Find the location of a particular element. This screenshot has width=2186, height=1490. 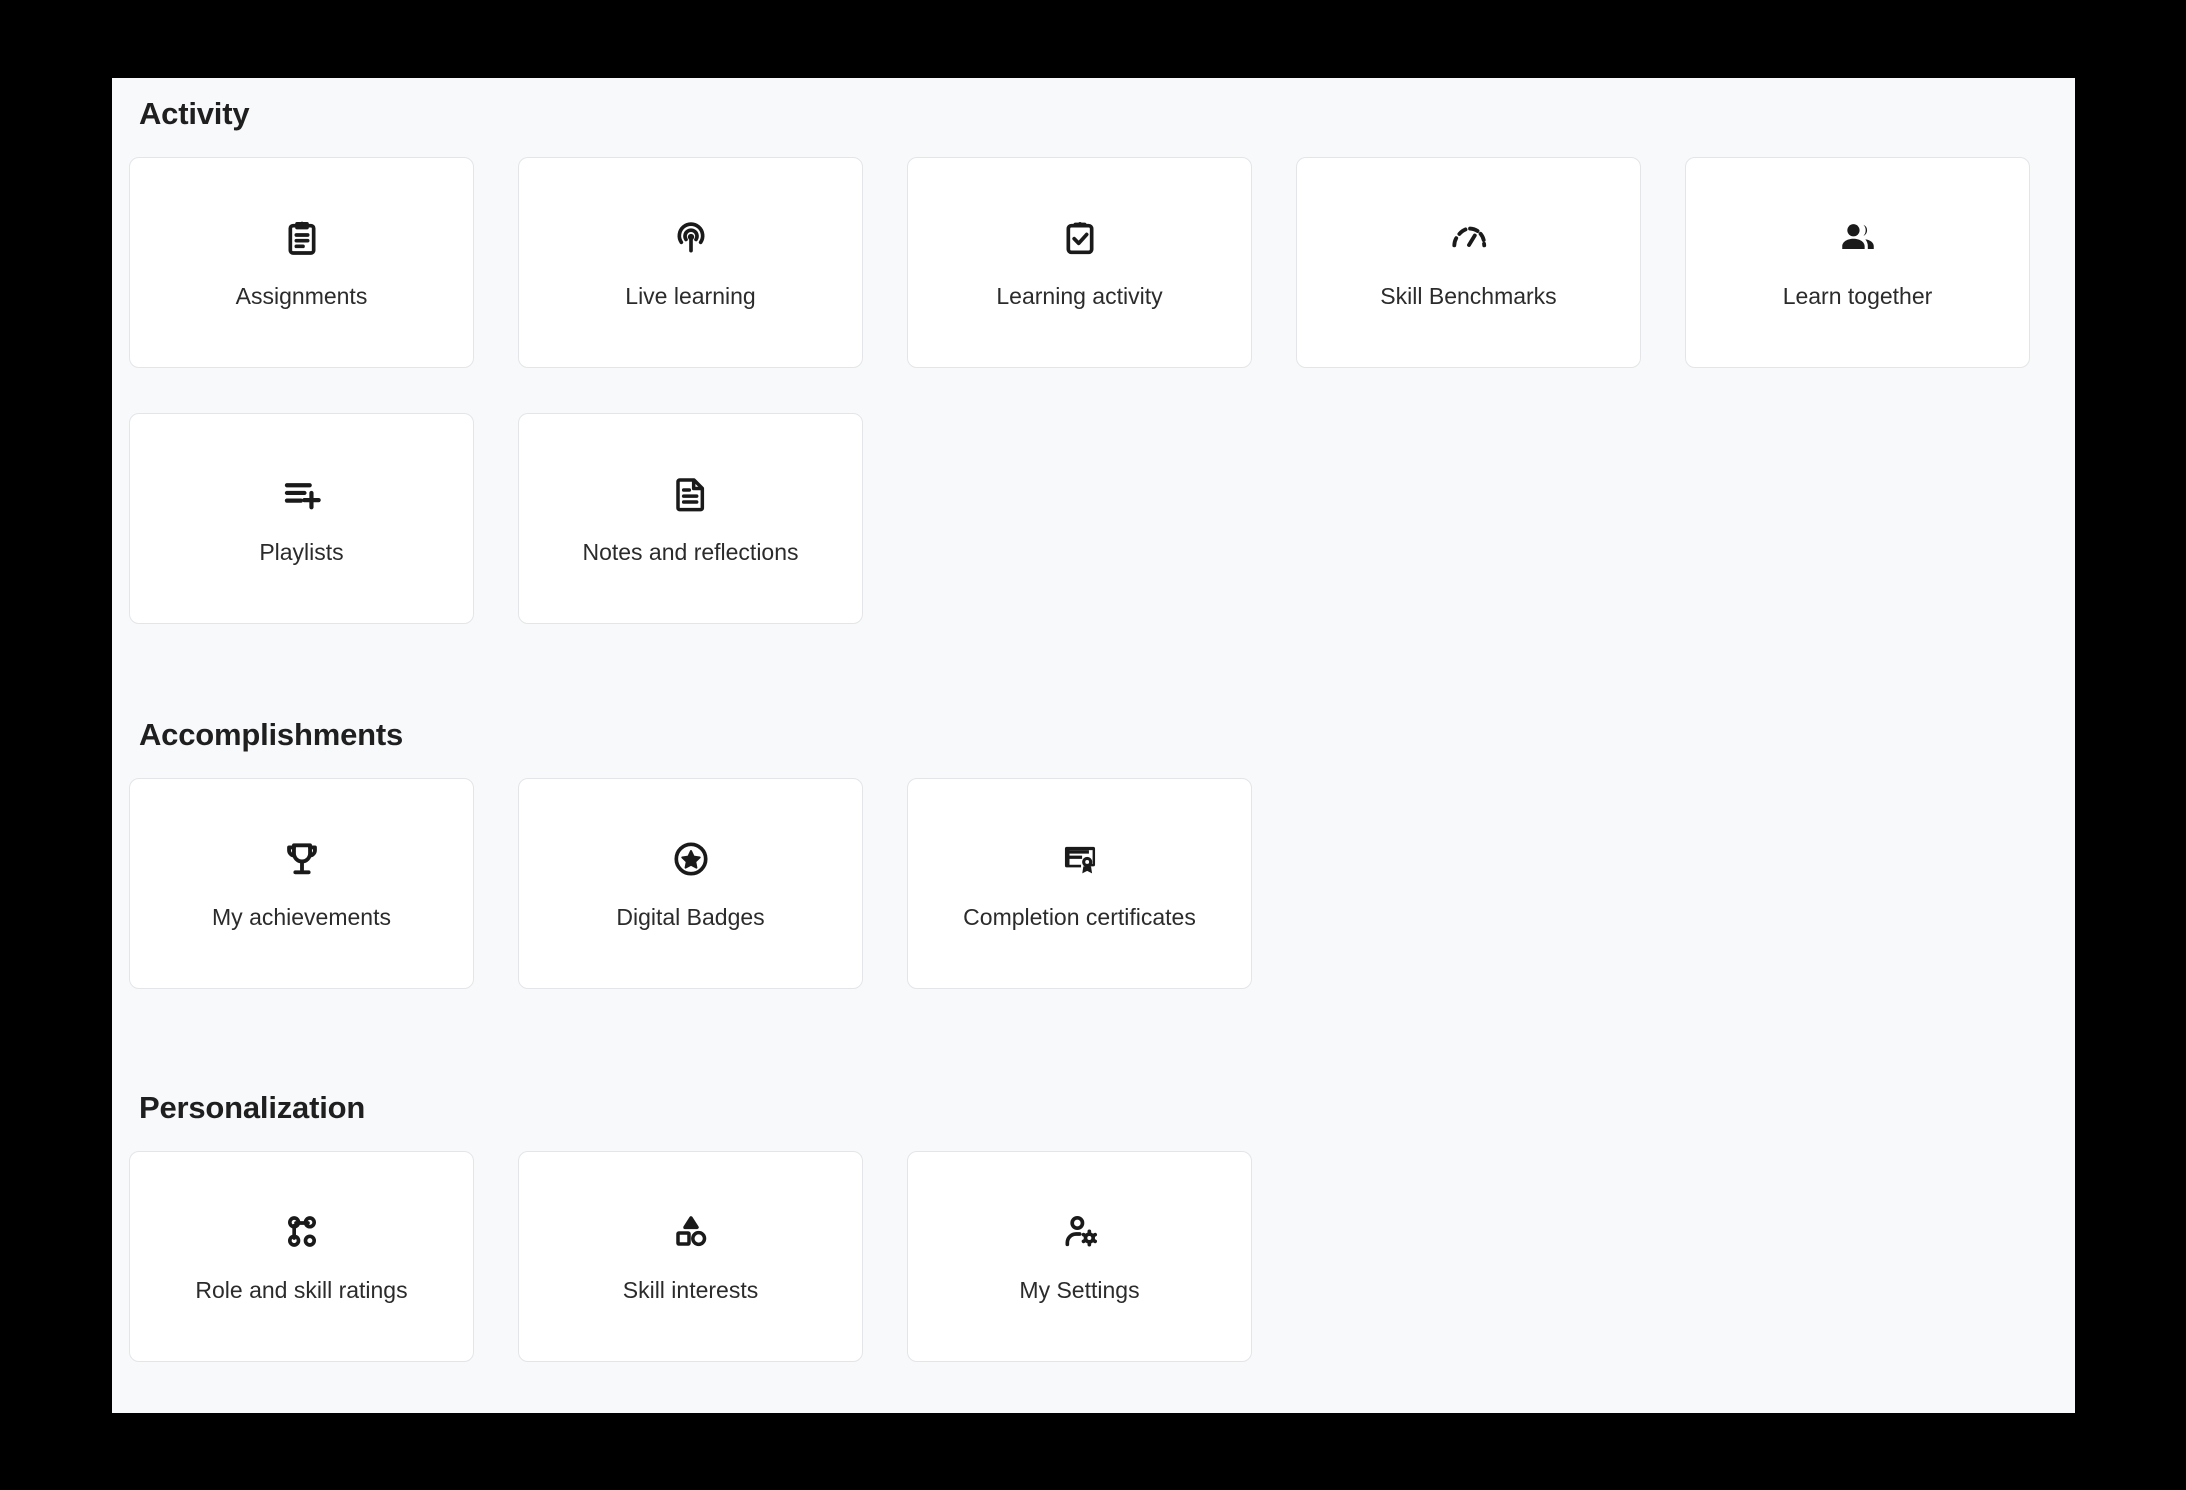

card-label: Digital Badges is located at coordinates (690, 917).